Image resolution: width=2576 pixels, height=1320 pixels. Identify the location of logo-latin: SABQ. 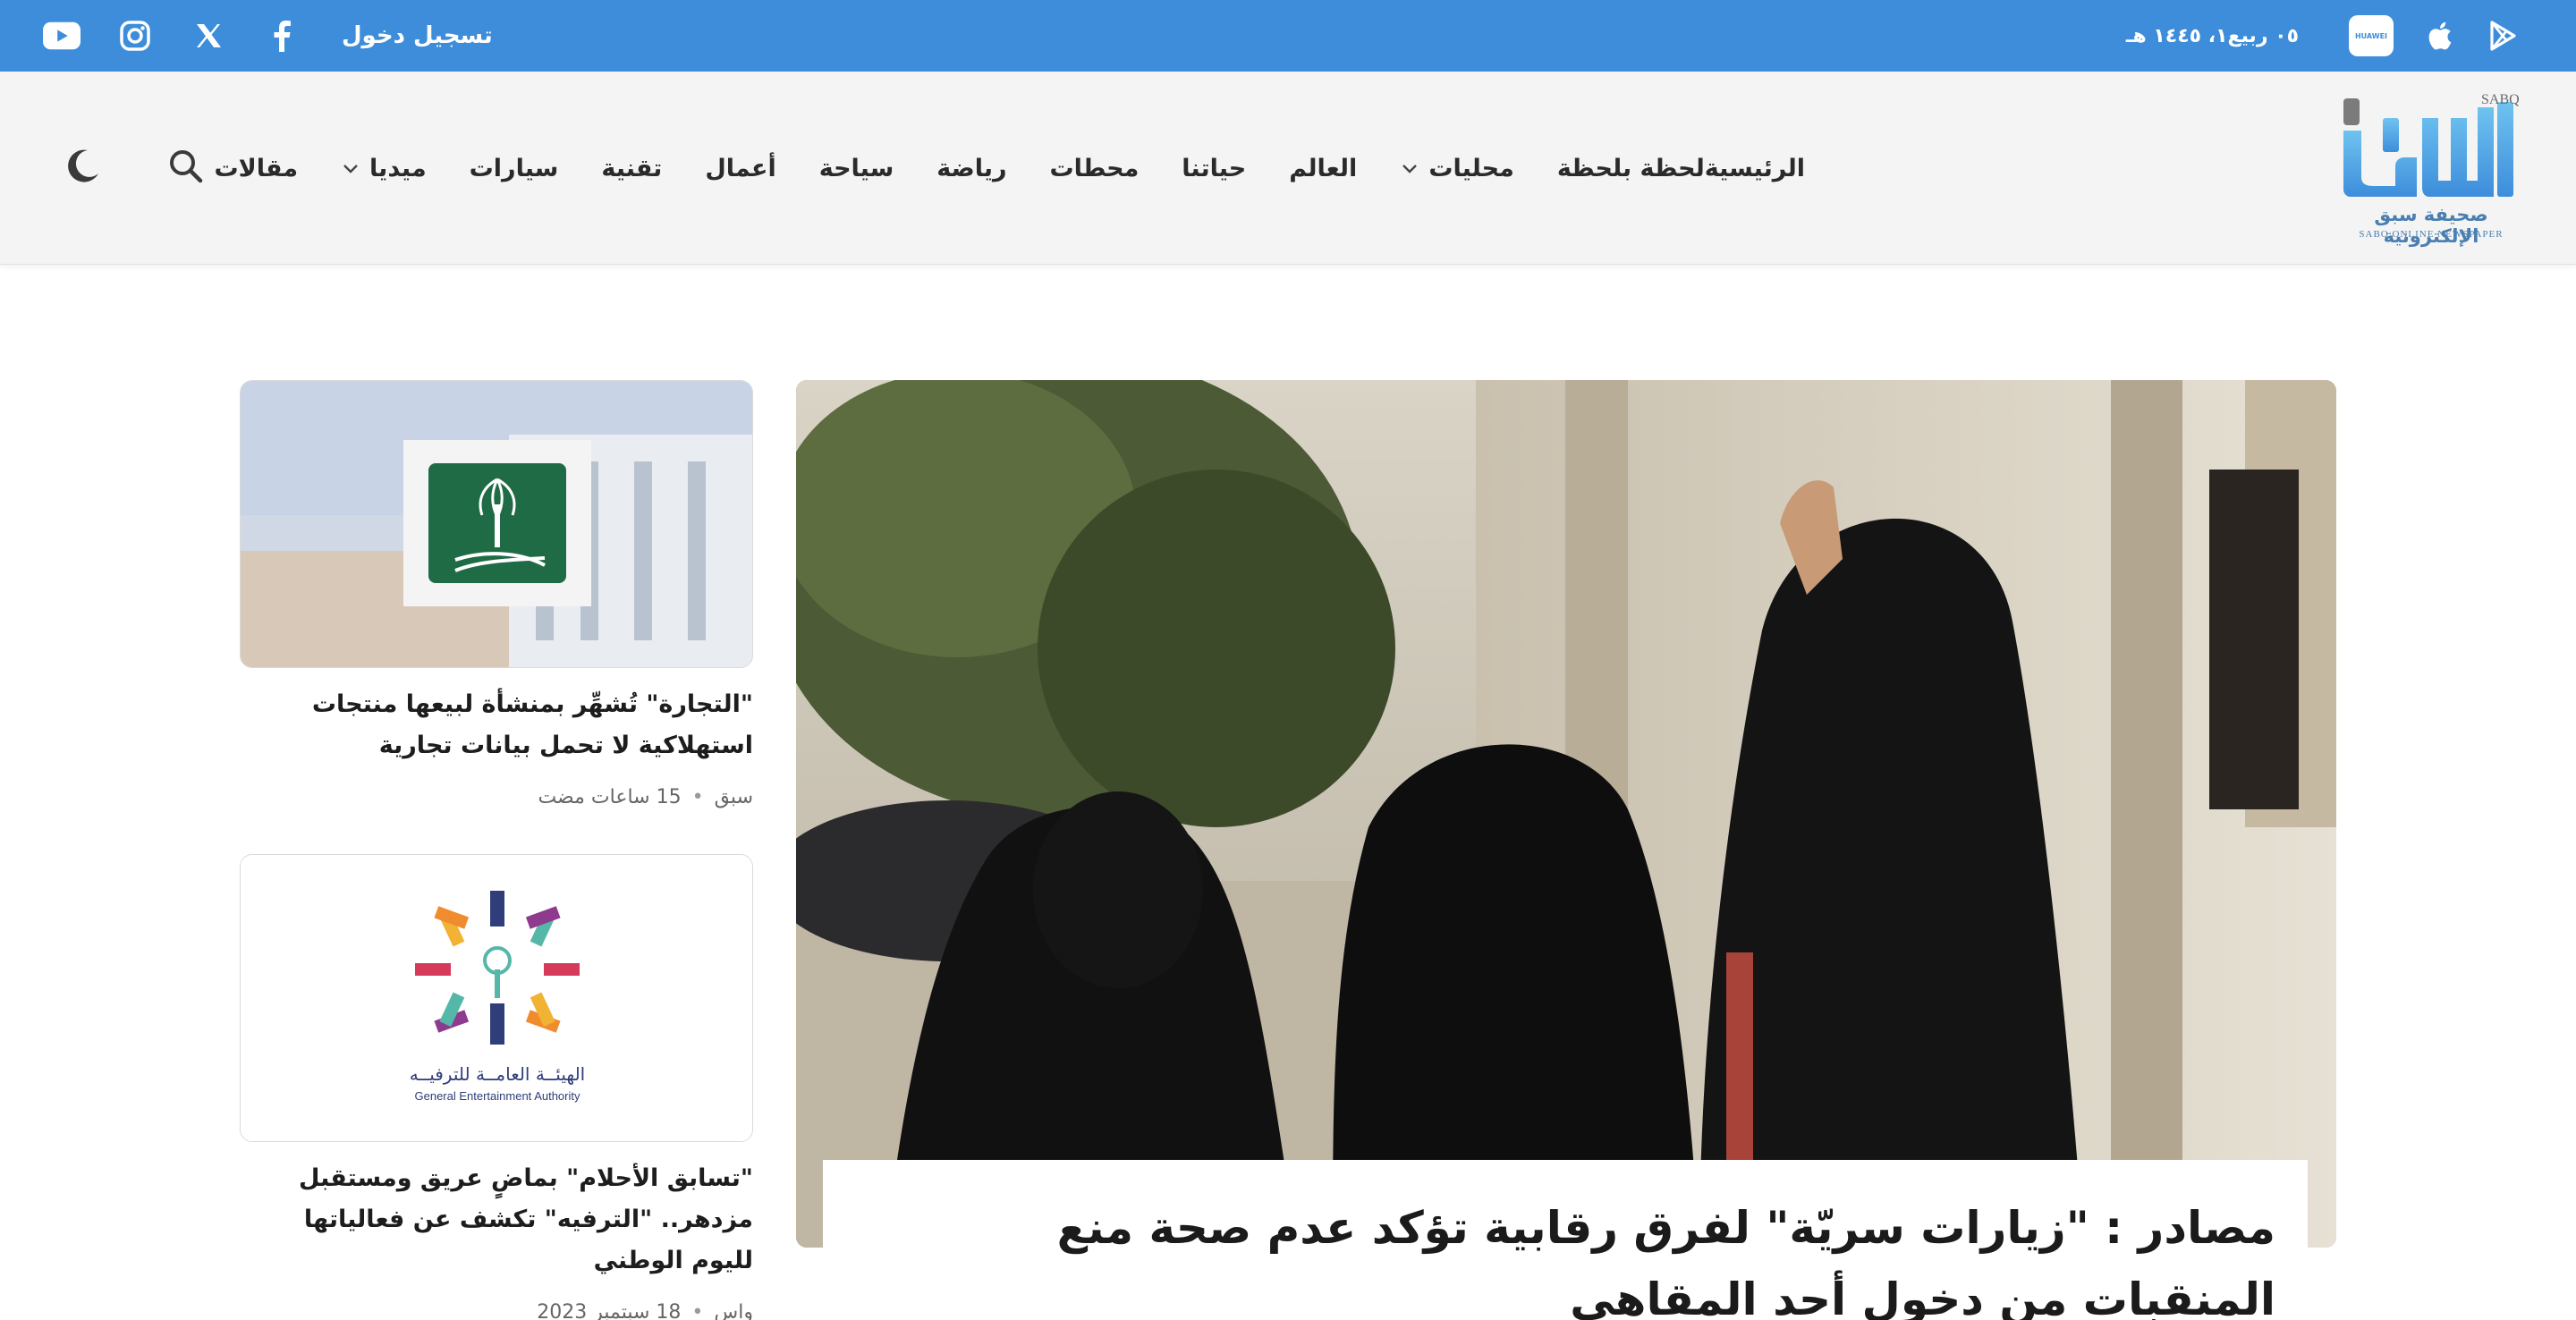
(2500, 99).